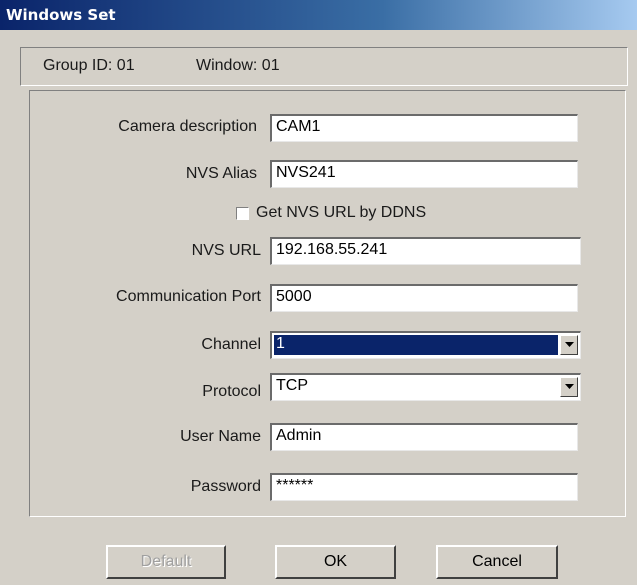  I want to click on info-bar: Group ID: 01 Window: 01, so click(324, 66).